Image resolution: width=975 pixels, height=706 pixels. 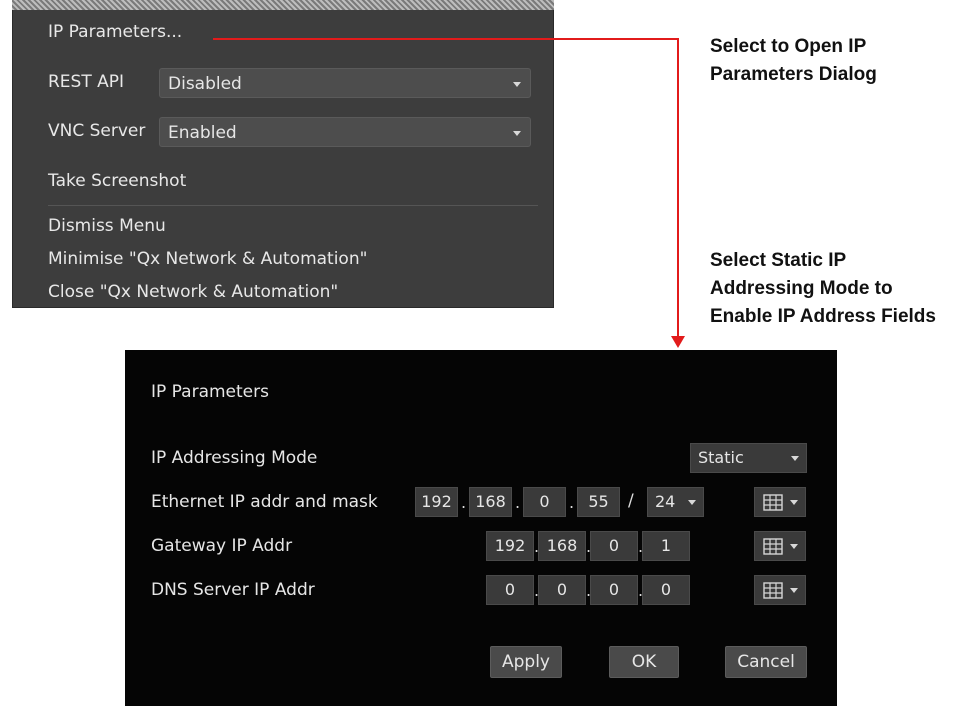 I want to click on vnc-server-value: Enabled, so click(x=202, y=133).